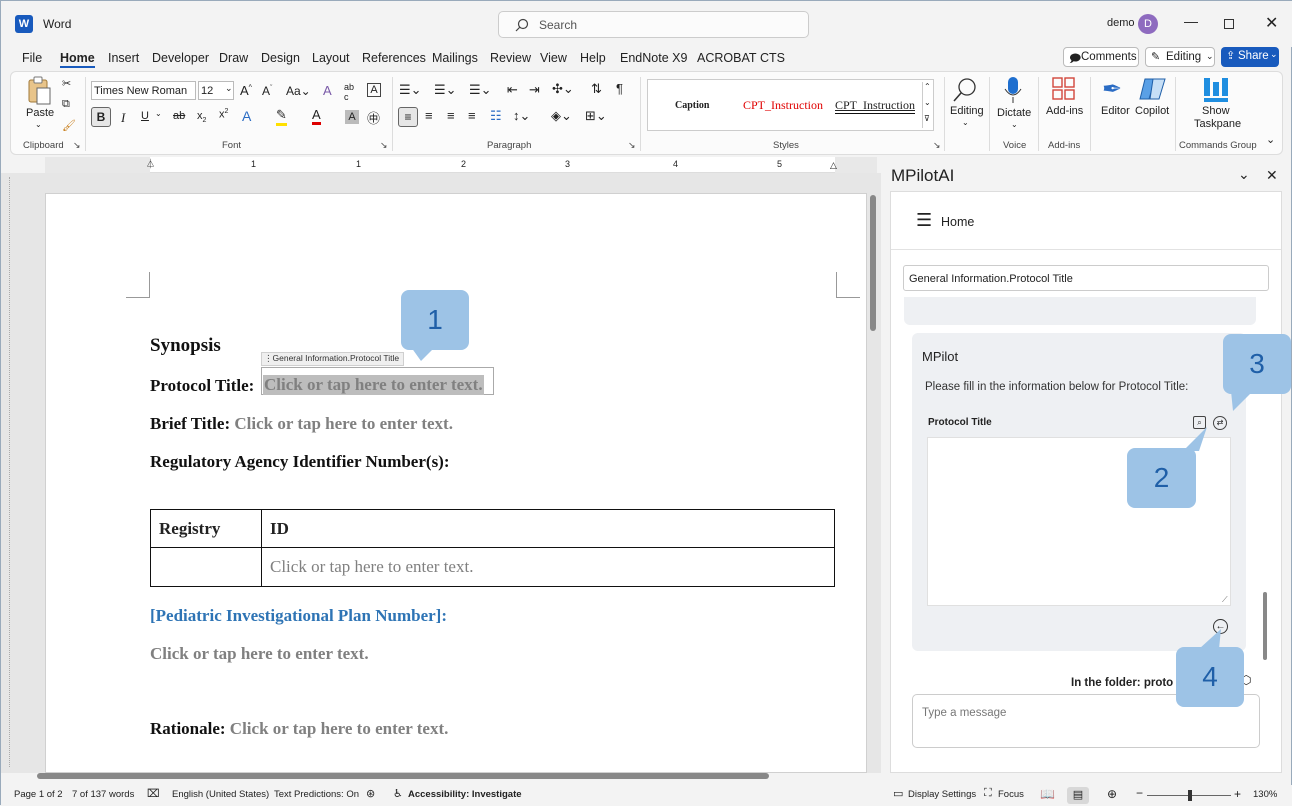 This screenshot has width=1292, height=806. What do you see at coordinates (1013, 90) in the screenshot?
I see `microphone-icon` at bounding box center [1013, 90].